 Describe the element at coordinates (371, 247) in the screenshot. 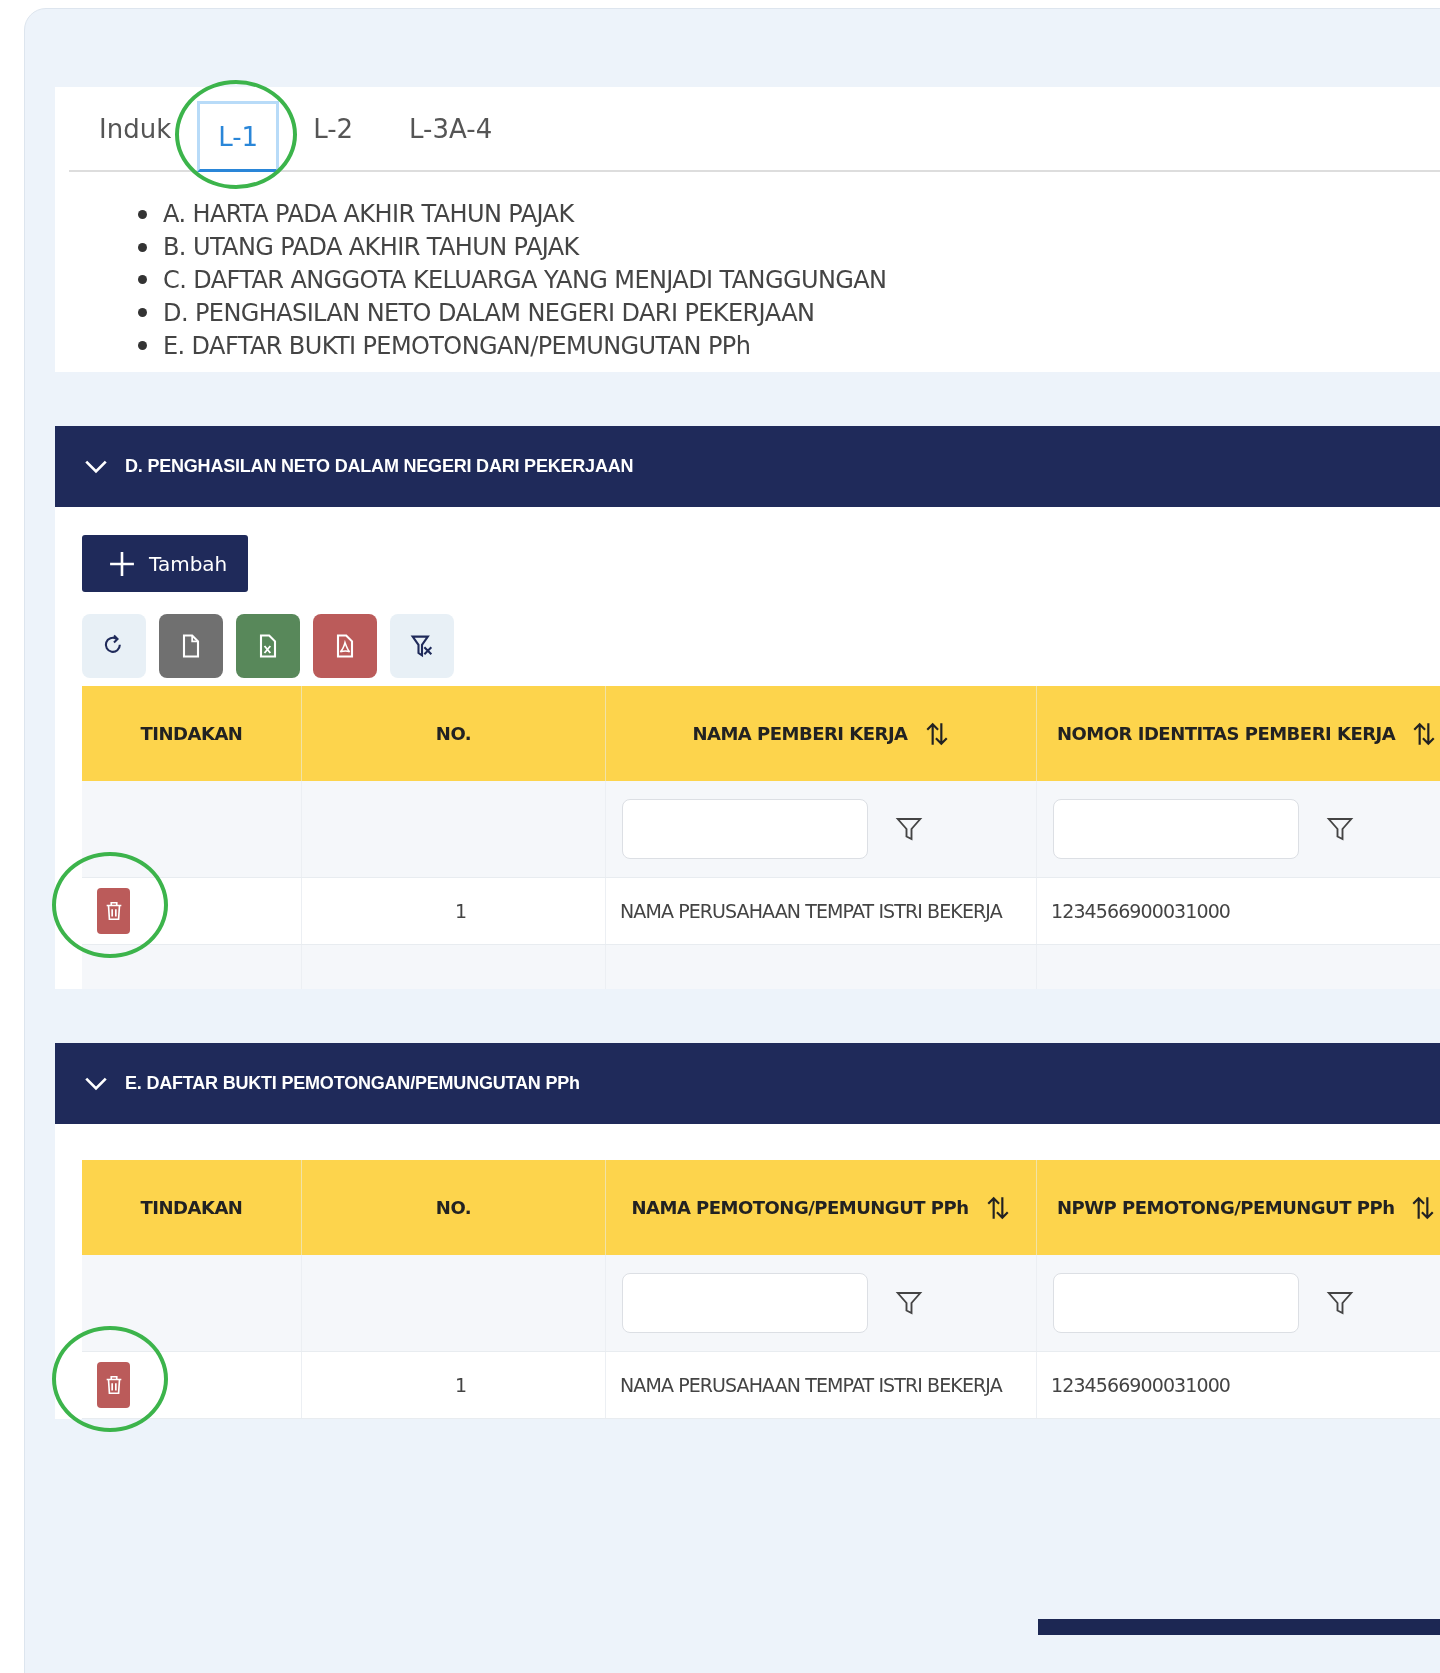

I see `list-item-text: B. UTANG PADA AKHIR TAHUN PAJAK` at that location.